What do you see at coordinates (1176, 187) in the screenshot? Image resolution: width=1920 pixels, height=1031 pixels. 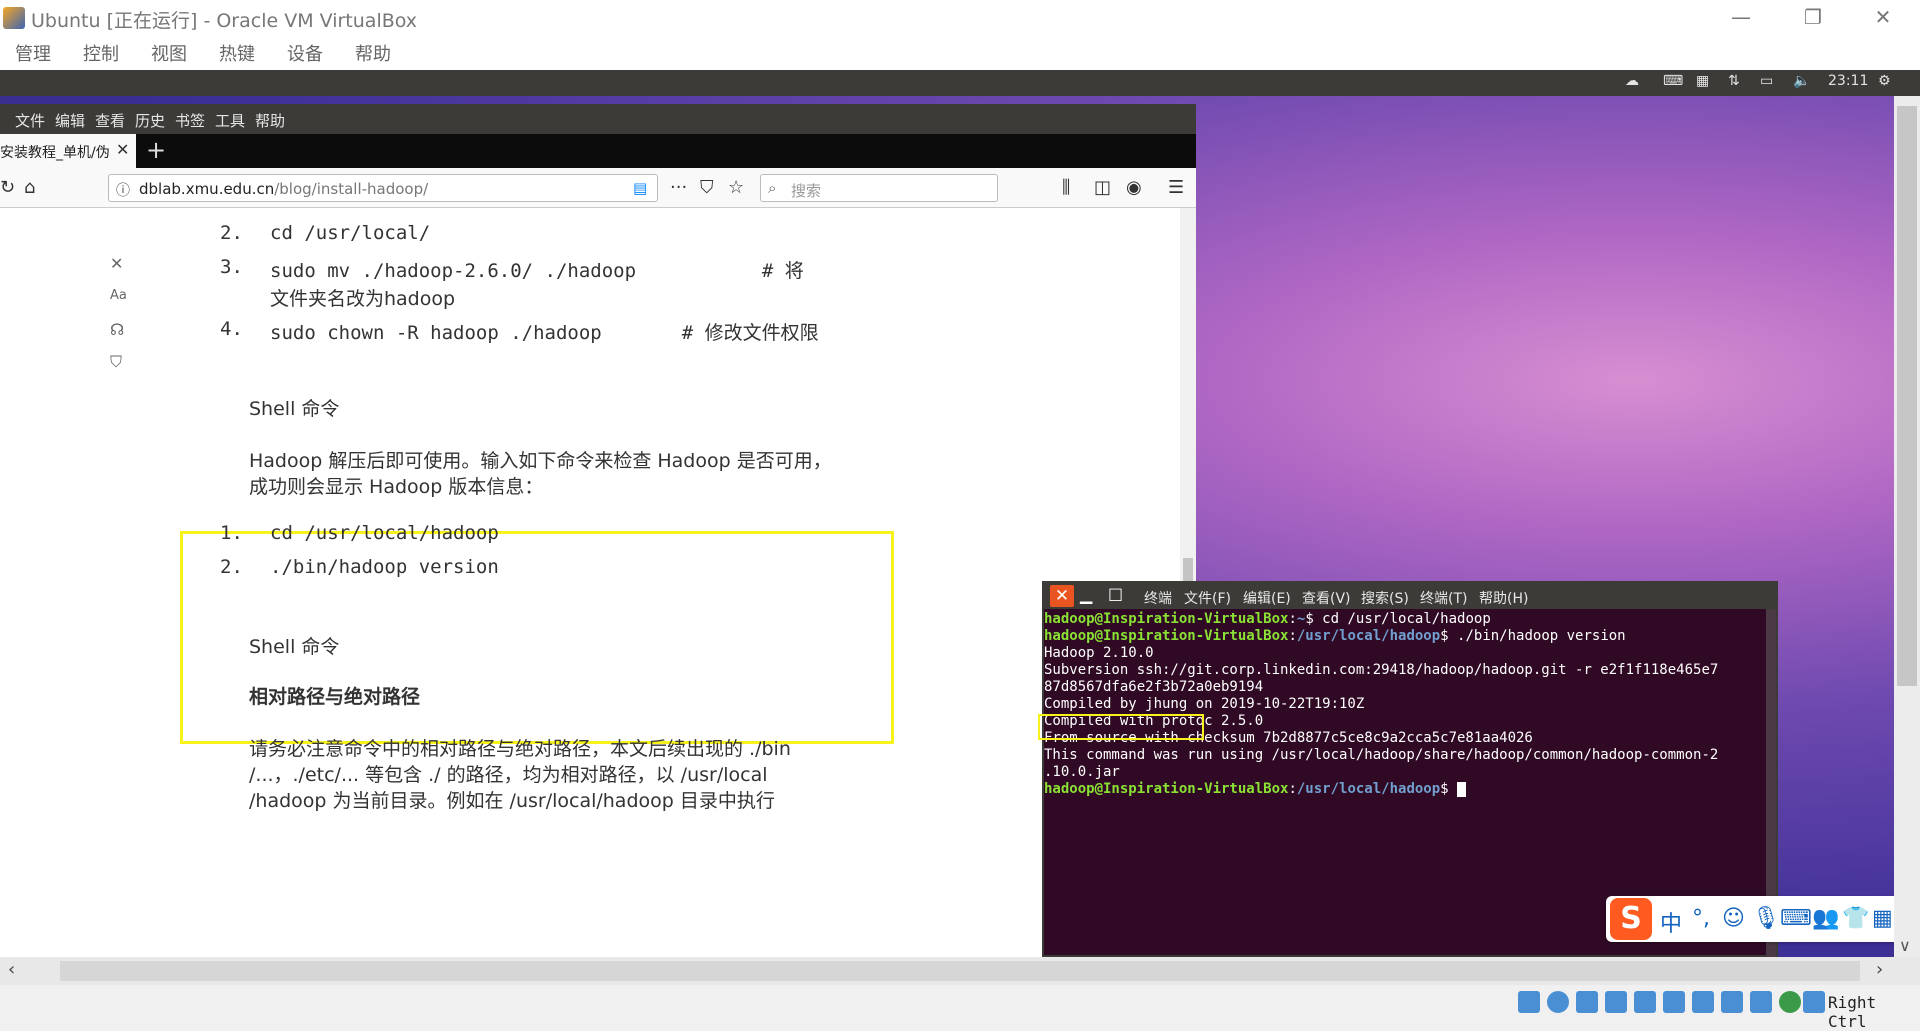 I see `hamburger-menu-icon: ☰` at bounding box center [1176, 187].